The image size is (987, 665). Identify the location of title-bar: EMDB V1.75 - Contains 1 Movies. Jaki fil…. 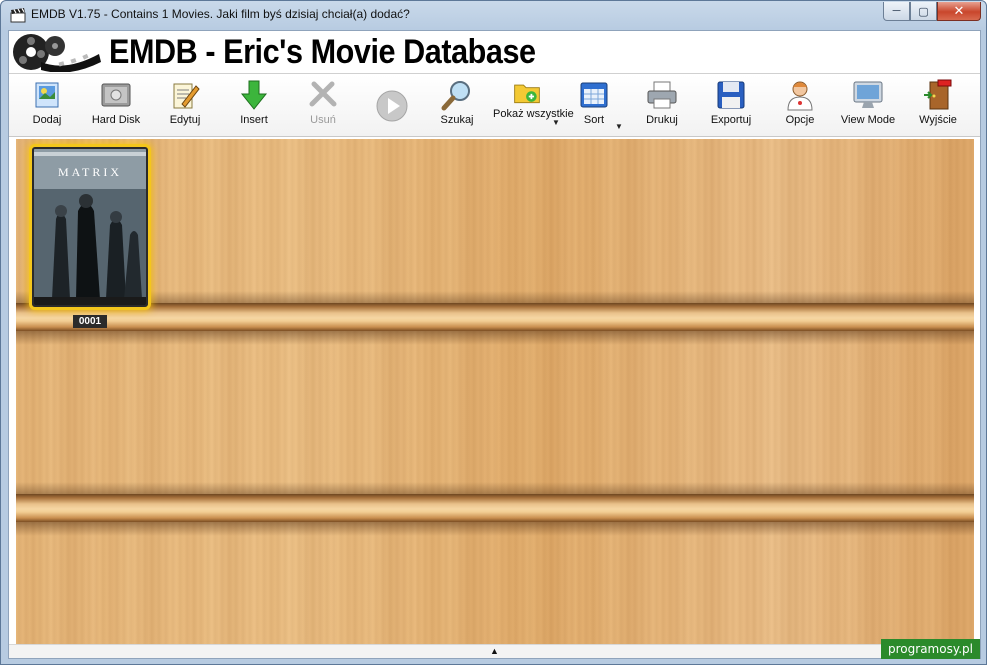
(493, 15).